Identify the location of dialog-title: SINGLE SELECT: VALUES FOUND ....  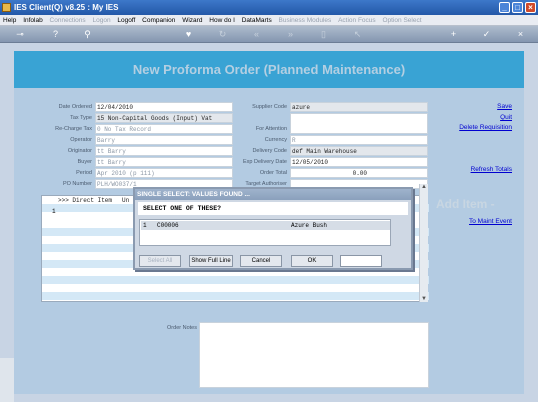
(273, 194).